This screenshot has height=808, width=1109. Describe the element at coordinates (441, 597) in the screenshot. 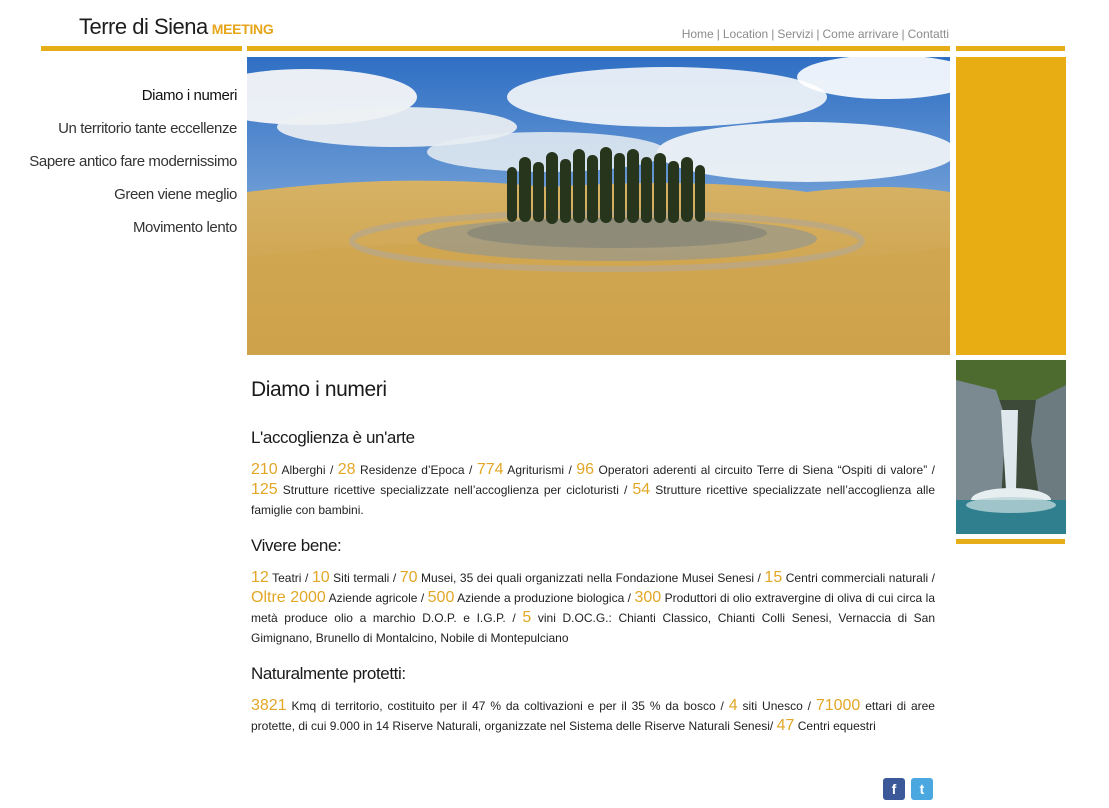

I see `number-value: 500` at that location.